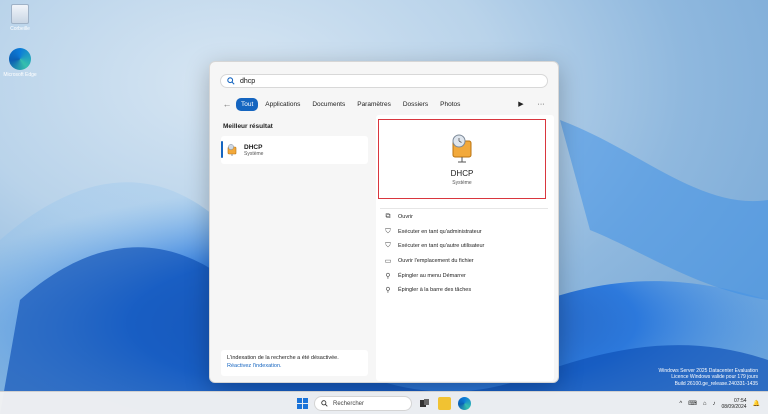 The image size is (768, 414). I want to click on network-icon: ⌂, so click(705, 404).